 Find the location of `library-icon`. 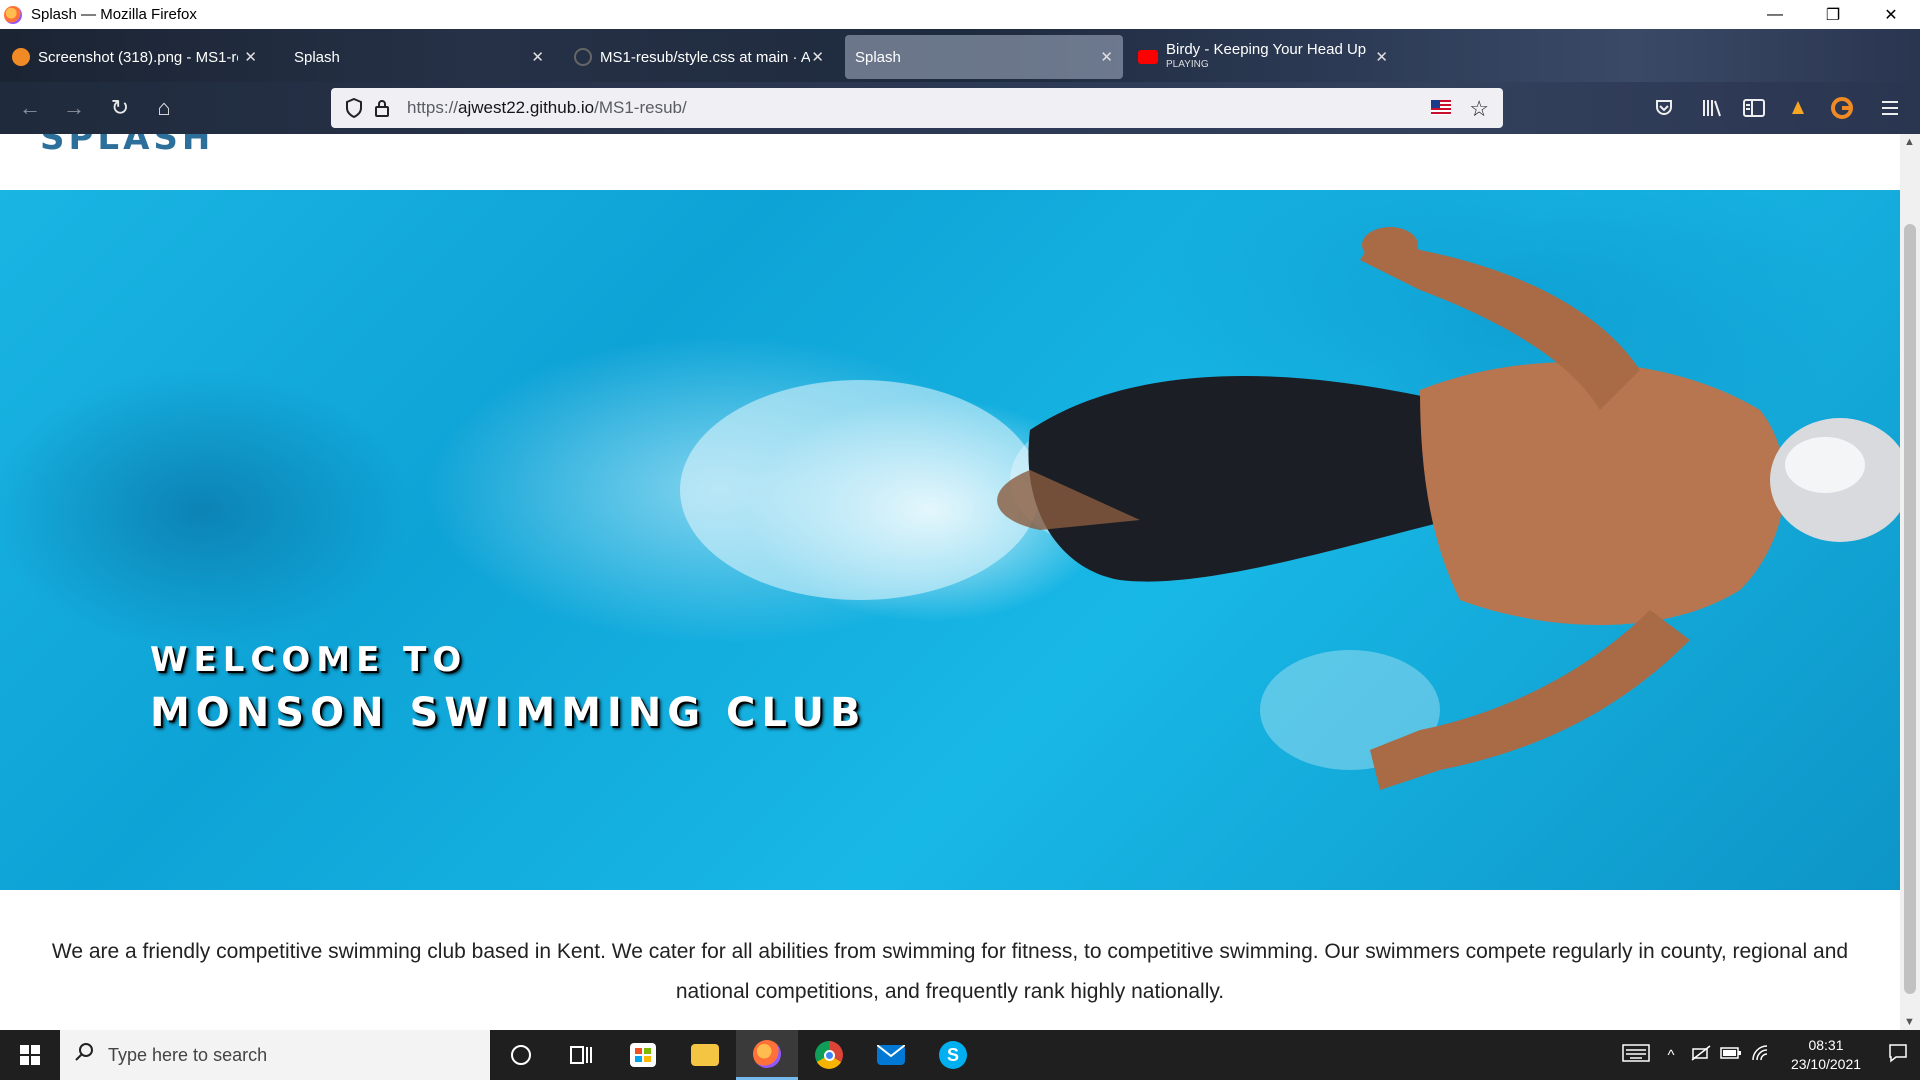

library-icon is located at coordinates (1712, 108).